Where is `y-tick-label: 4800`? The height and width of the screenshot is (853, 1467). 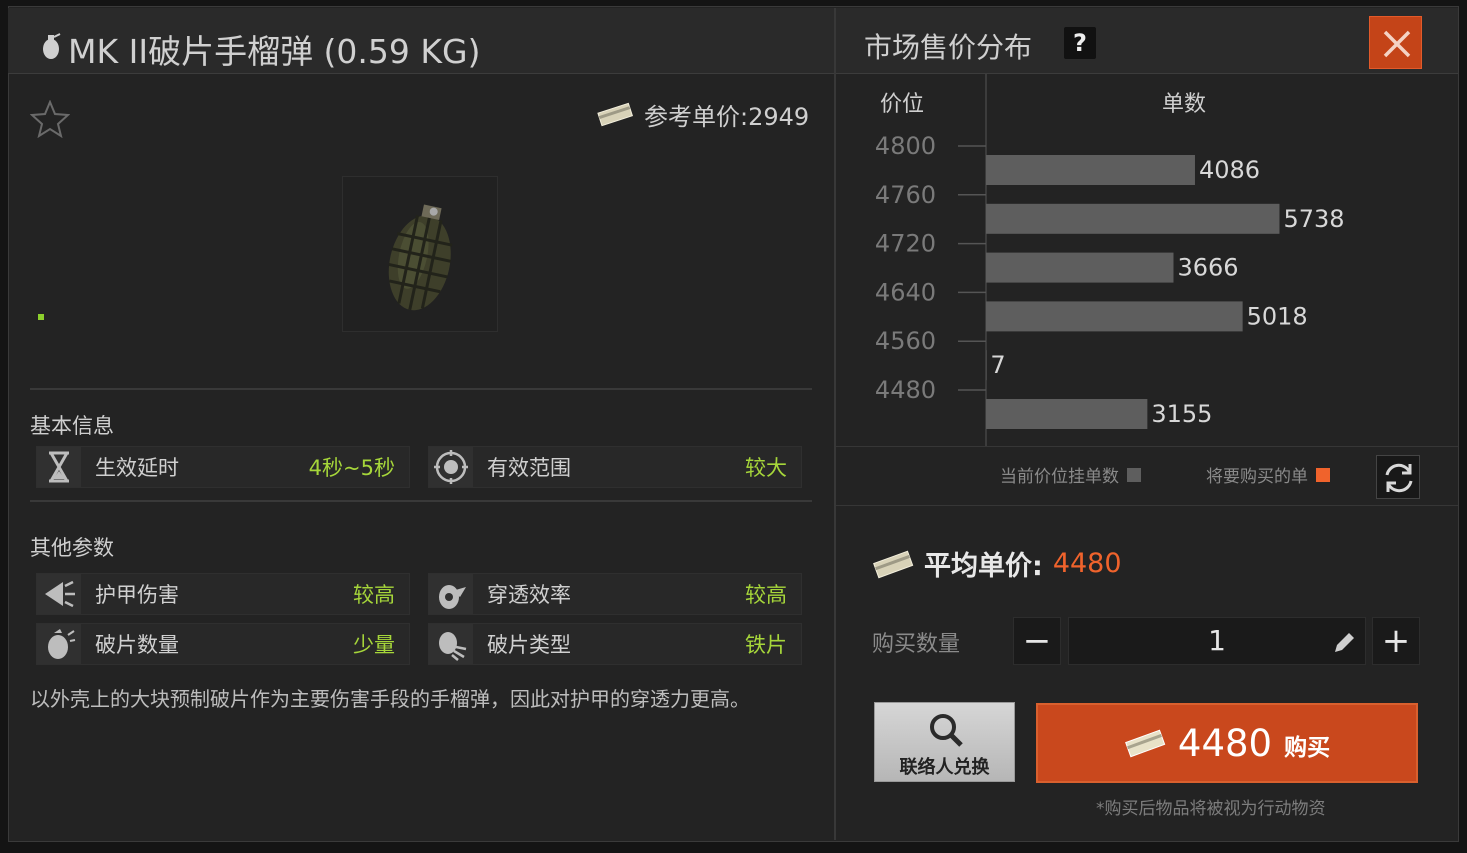 y-tick-label: 4800 is located at coordinates (905, 146).